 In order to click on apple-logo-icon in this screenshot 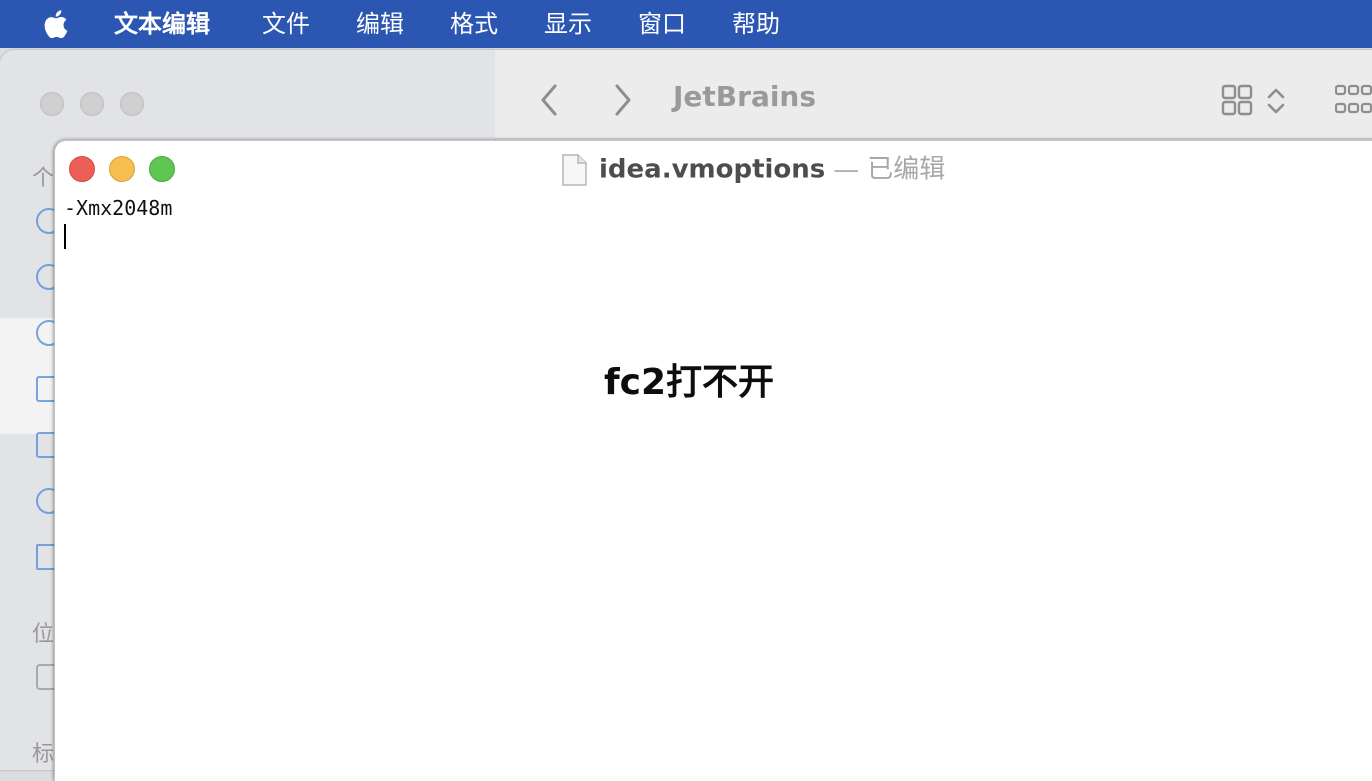, I will do `click(57, 24)`.